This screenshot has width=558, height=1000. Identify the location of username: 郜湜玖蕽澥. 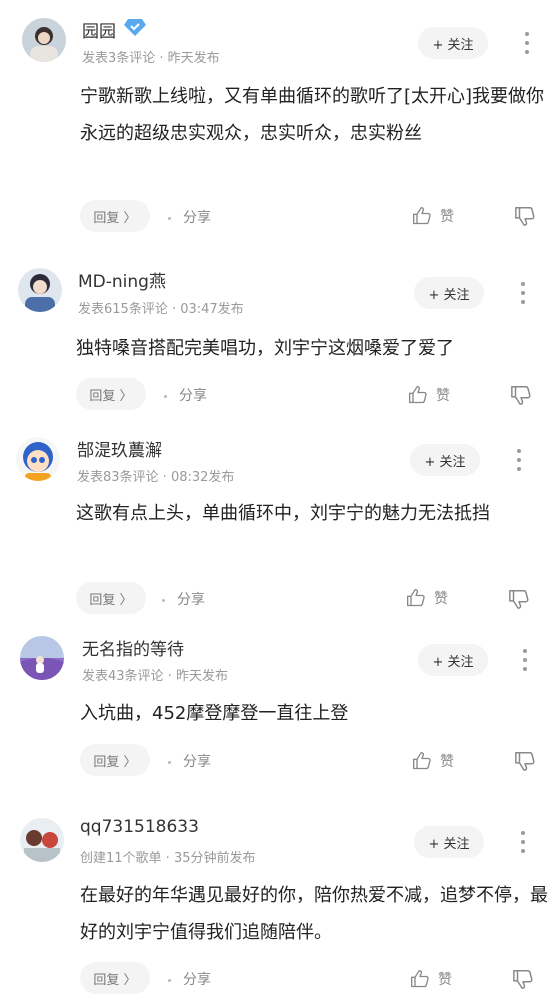
(119, 448).